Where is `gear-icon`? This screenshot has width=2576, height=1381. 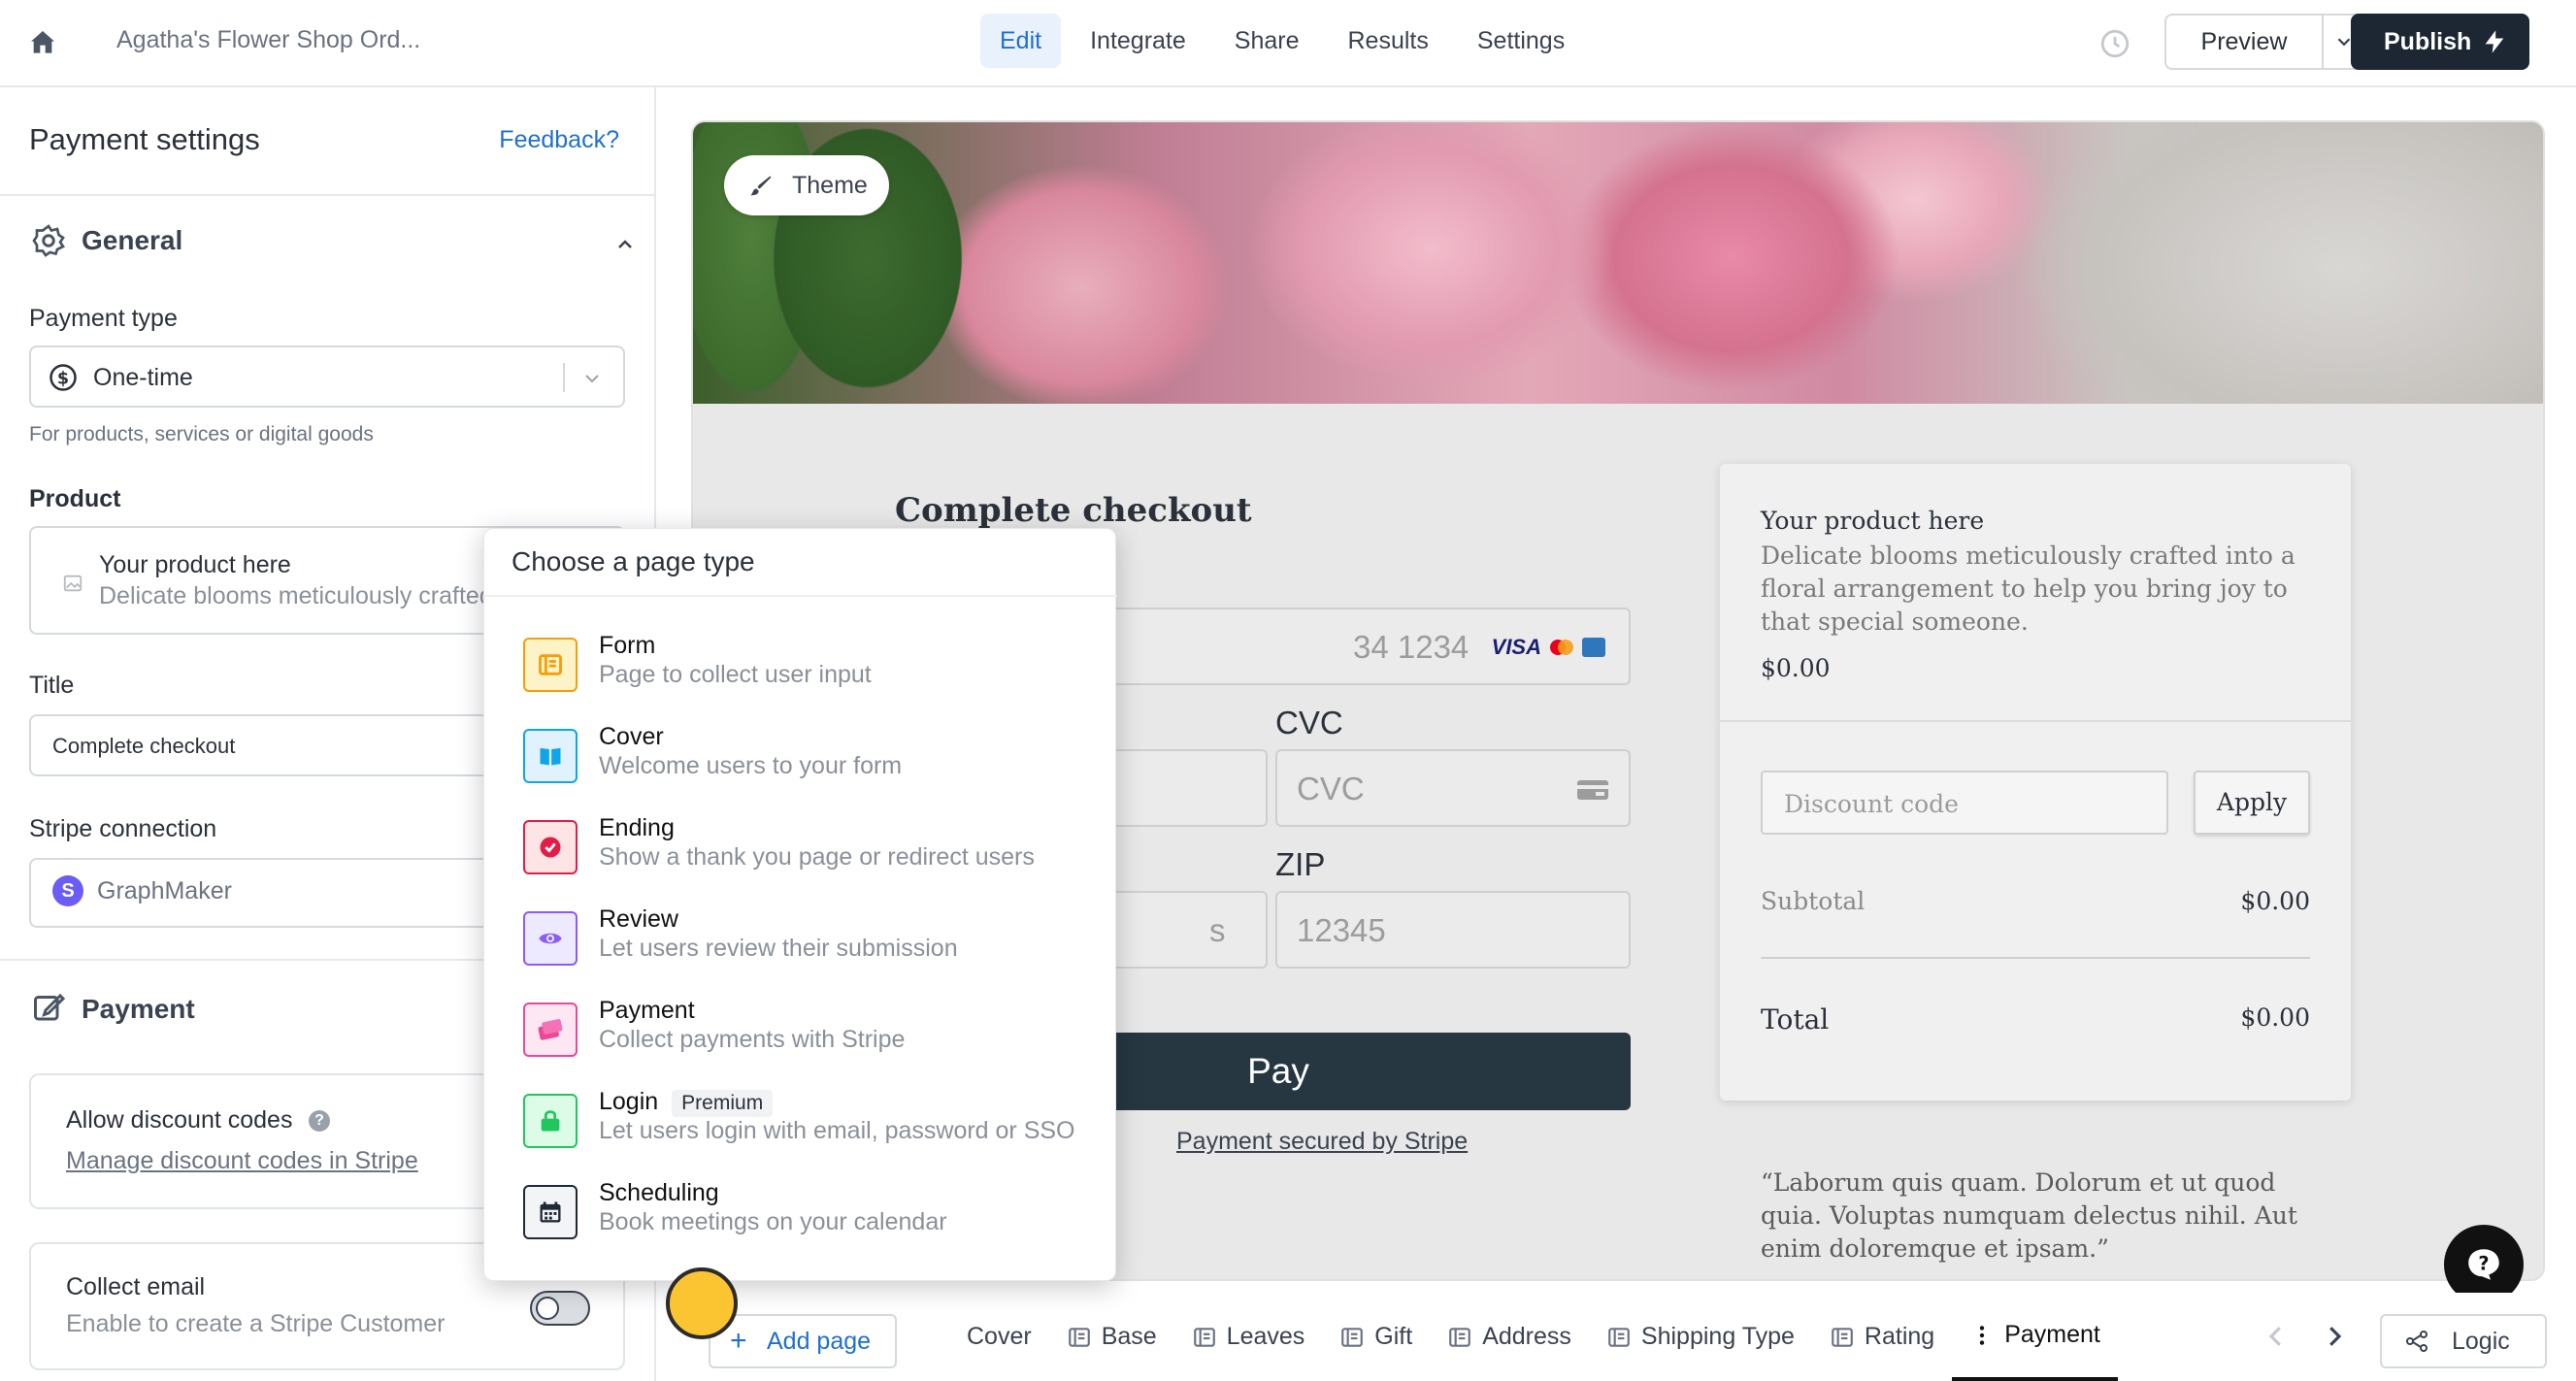
gear-icon is located at coordinates (49, 240).